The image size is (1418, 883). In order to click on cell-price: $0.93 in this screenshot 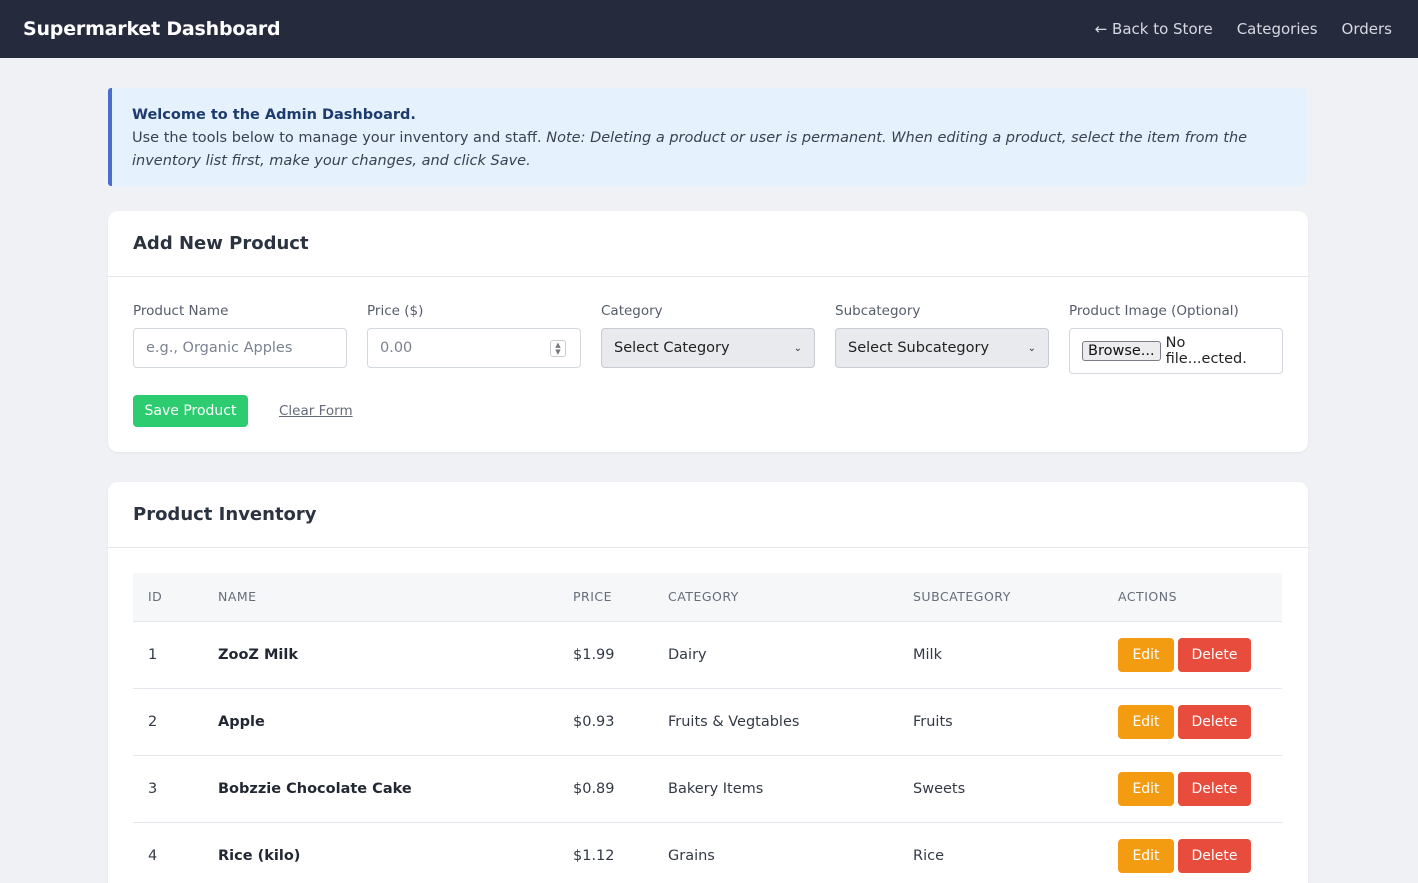, I will do `click(605, 722)`.